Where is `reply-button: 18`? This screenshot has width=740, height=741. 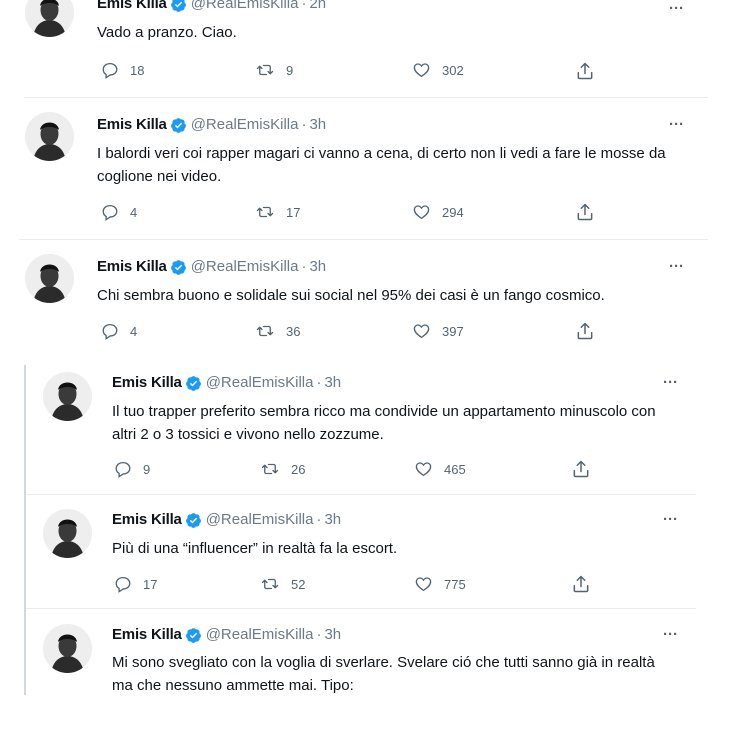
reply-button: 18 is located at coordinates (122, 70).